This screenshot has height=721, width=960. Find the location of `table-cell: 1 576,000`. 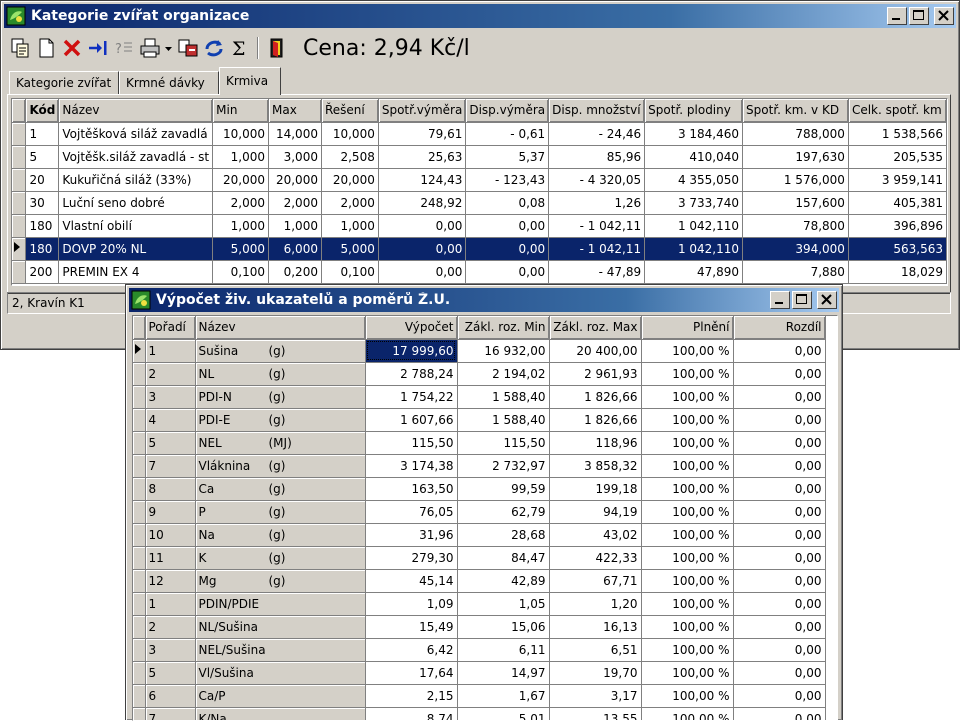

table-cell: 1 576,000 is located at coordinates (796, 179).